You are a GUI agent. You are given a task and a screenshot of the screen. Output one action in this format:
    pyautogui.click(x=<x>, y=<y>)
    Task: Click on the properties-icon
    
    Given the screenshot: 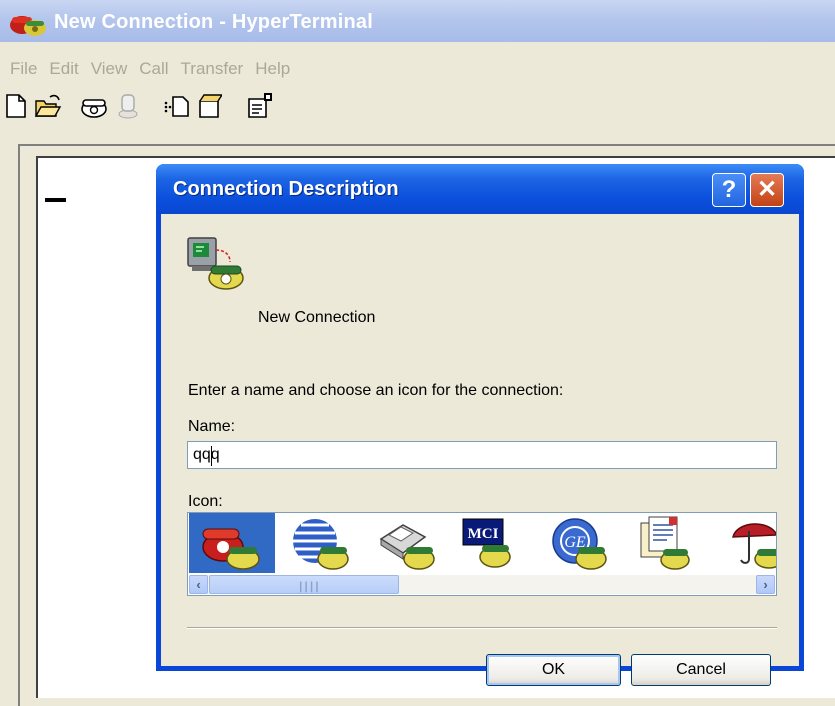 What is the action you would take?
    pyautogui.click(x=260, y=106)
    